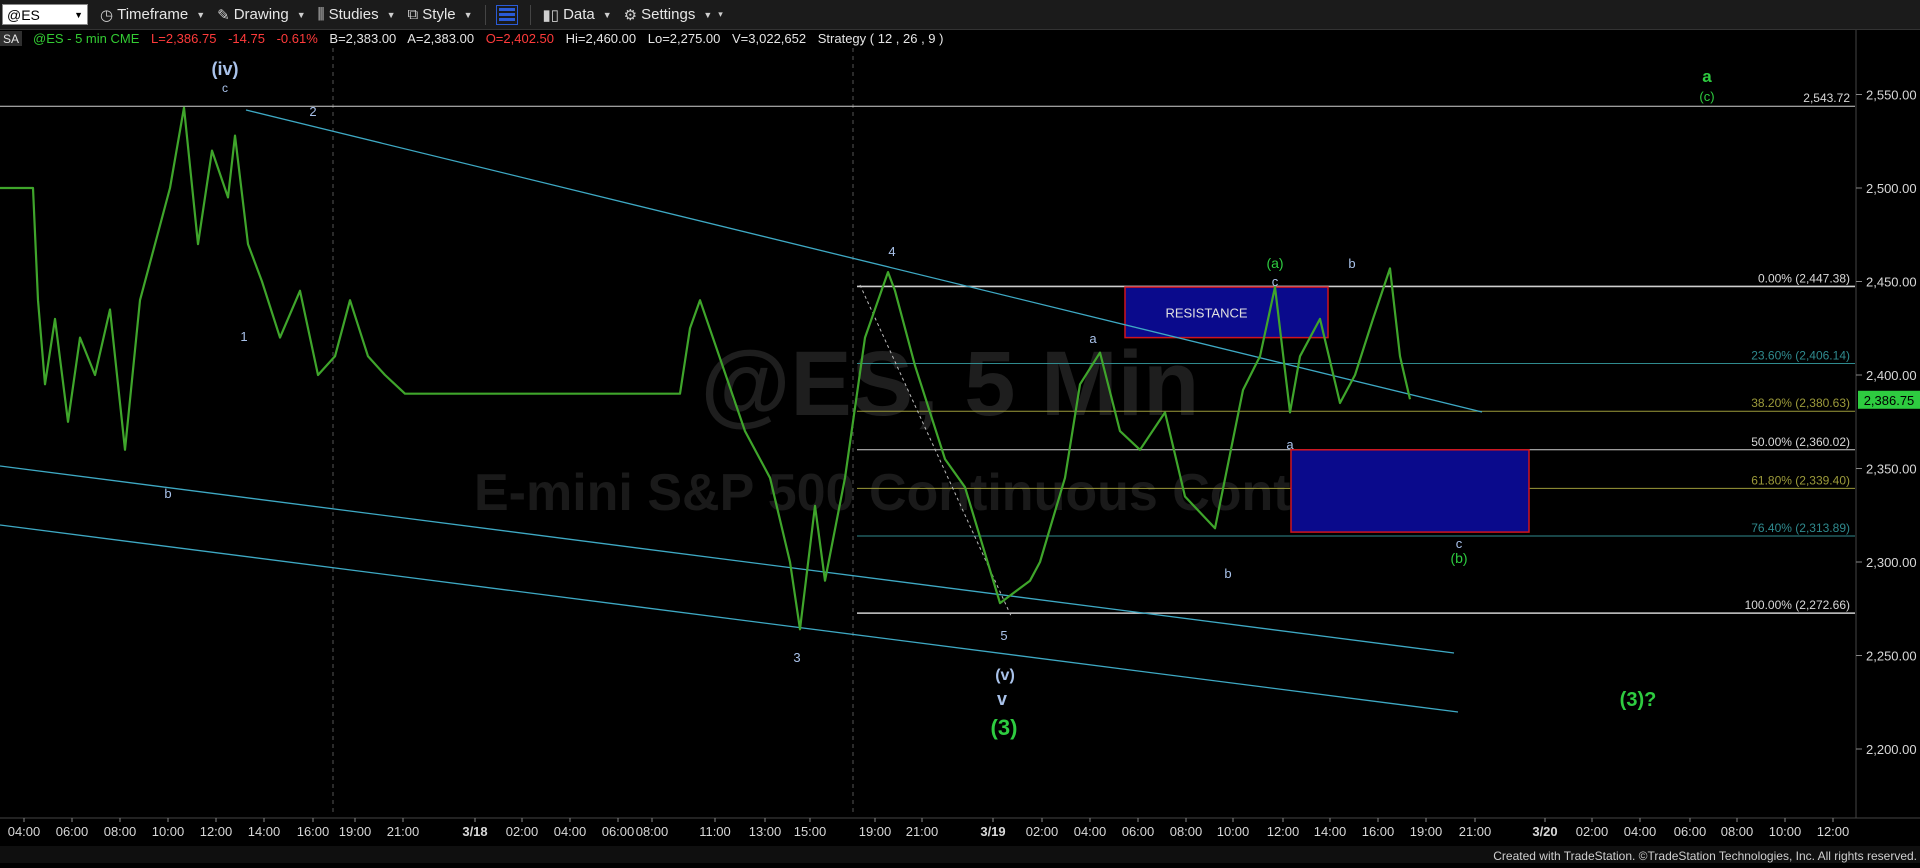 The image size is (1920, 868). What do you see at coordinates (1891, 95) in the screenshot?
I see `price-axis-label: 2,550.00` at bounding box center [1891, 95].